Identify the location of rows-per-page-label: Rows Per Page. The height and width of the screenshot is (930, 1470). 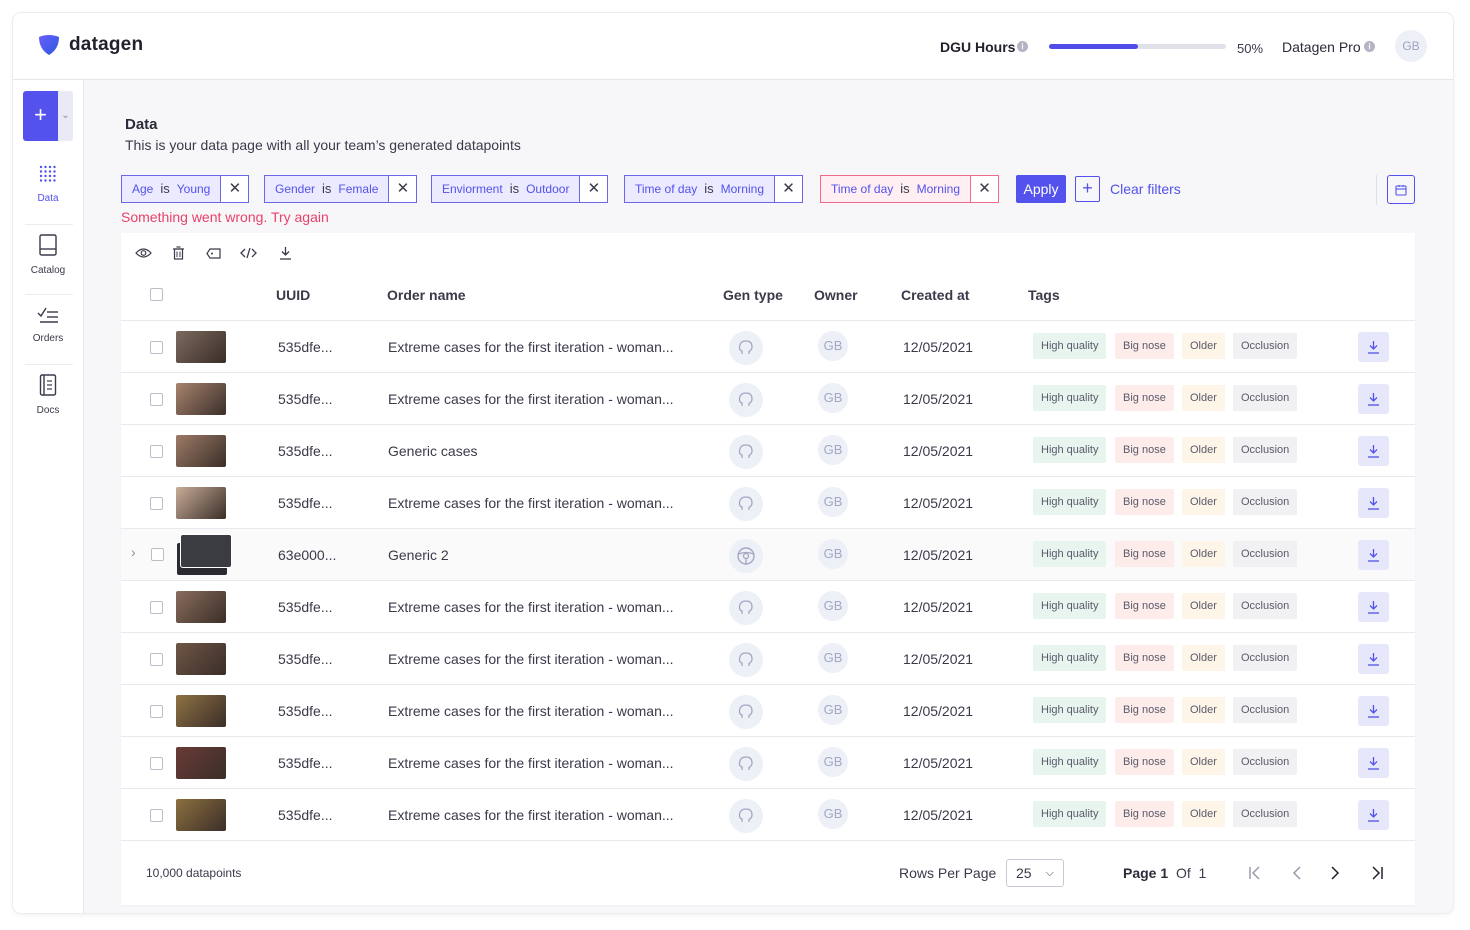
(948, 873).